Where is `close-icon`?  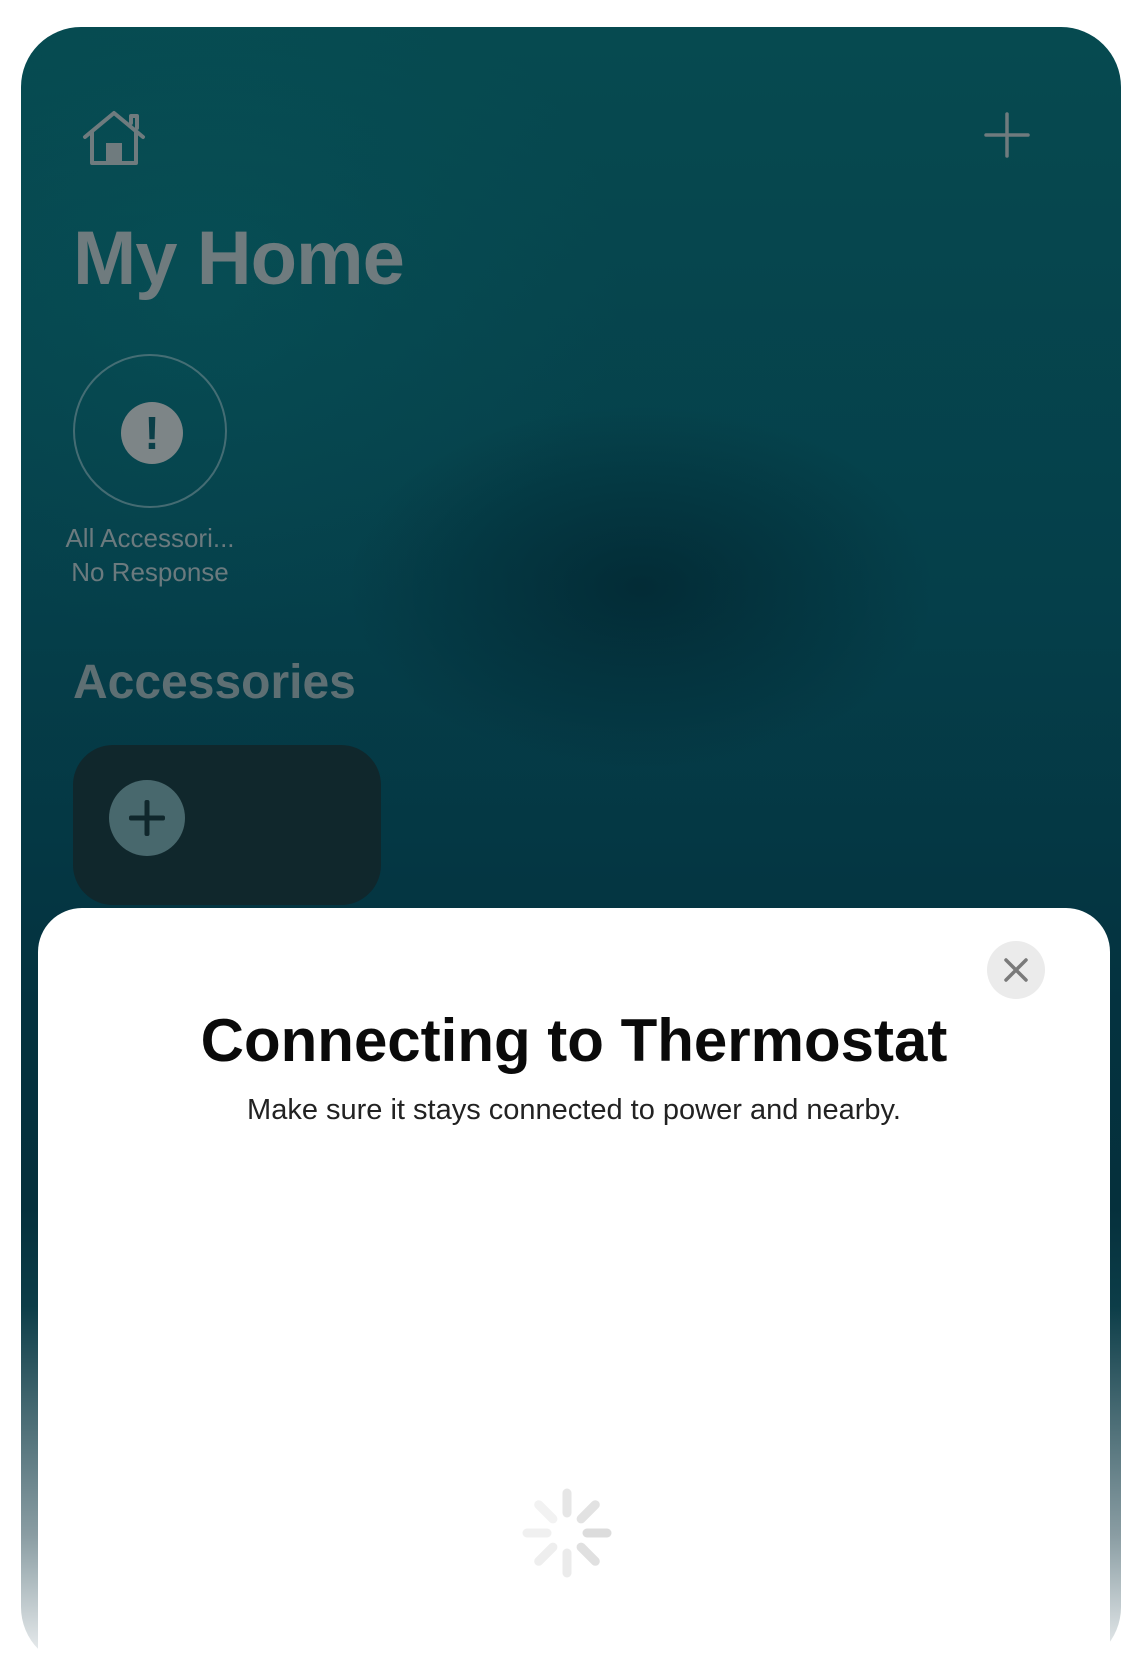
close-icon is located at coordinates (1016, 970).